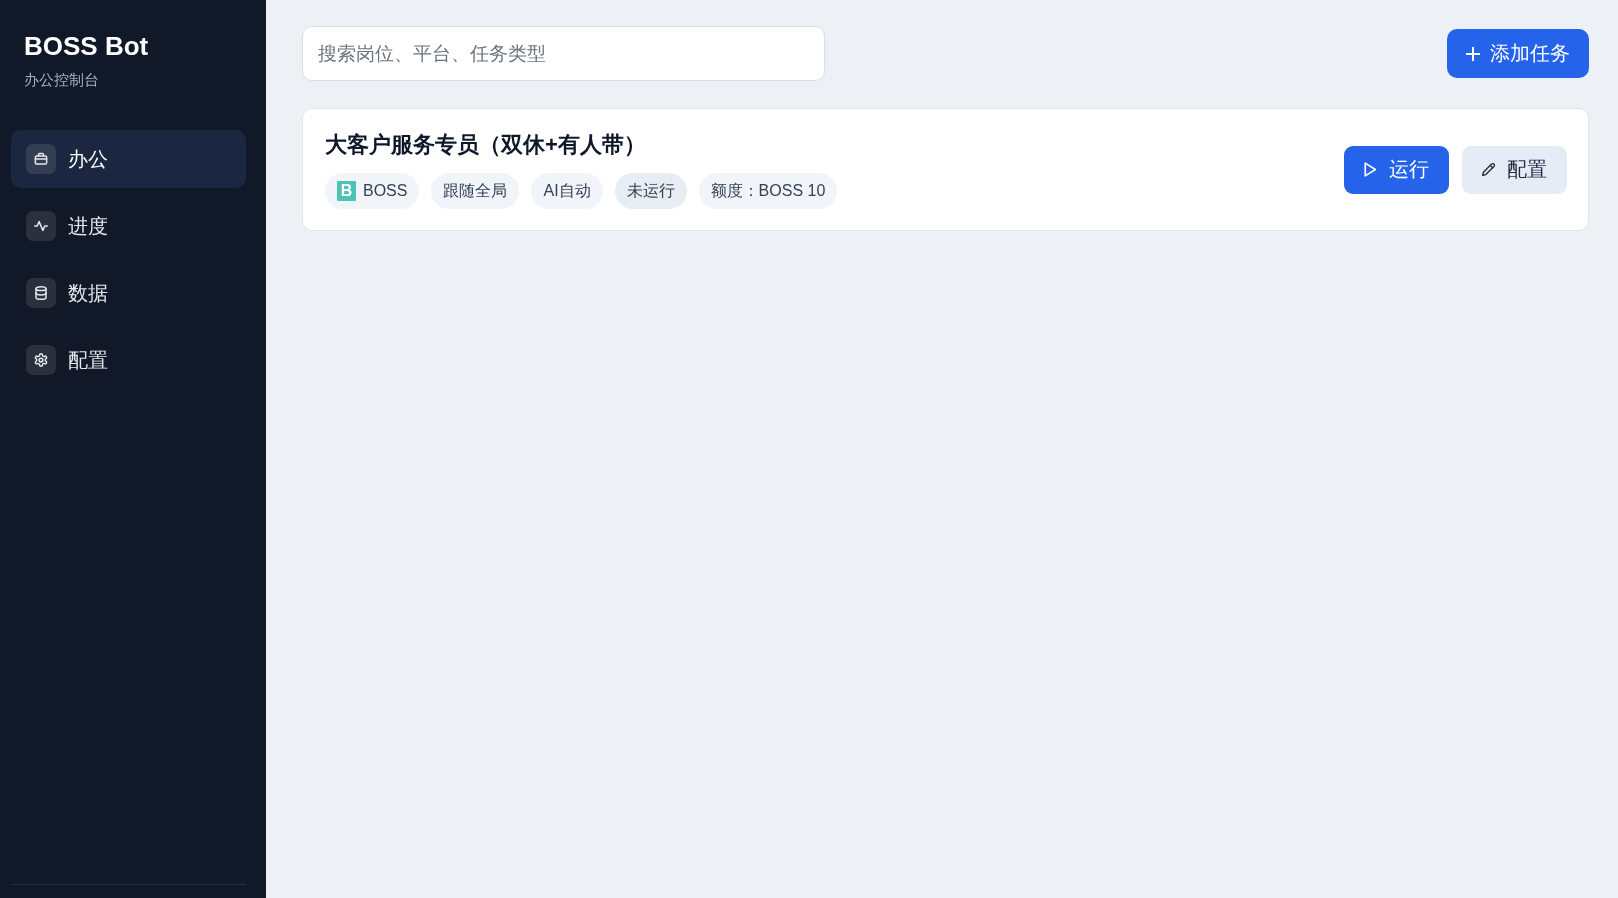 Image resolution: width=1618 pixels, height=898 pixels. Describe the element at coordinates (128, 293) in the screenshot. I see `nav-item: 数据` at that location.